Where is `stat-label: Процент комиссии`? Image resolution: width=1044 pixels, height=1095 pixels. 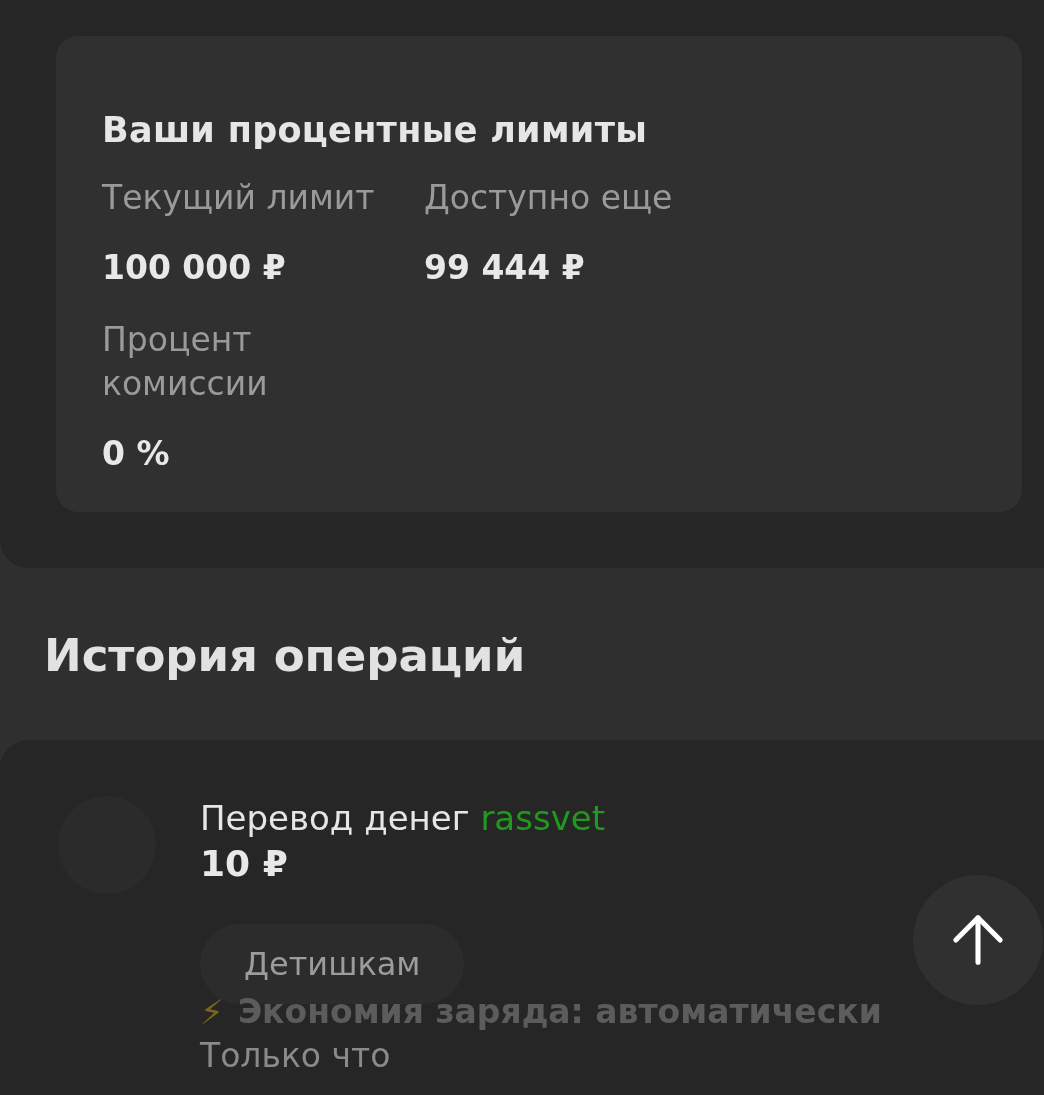 stat-label: Процент комиссии is located at coordinates (185, 362).